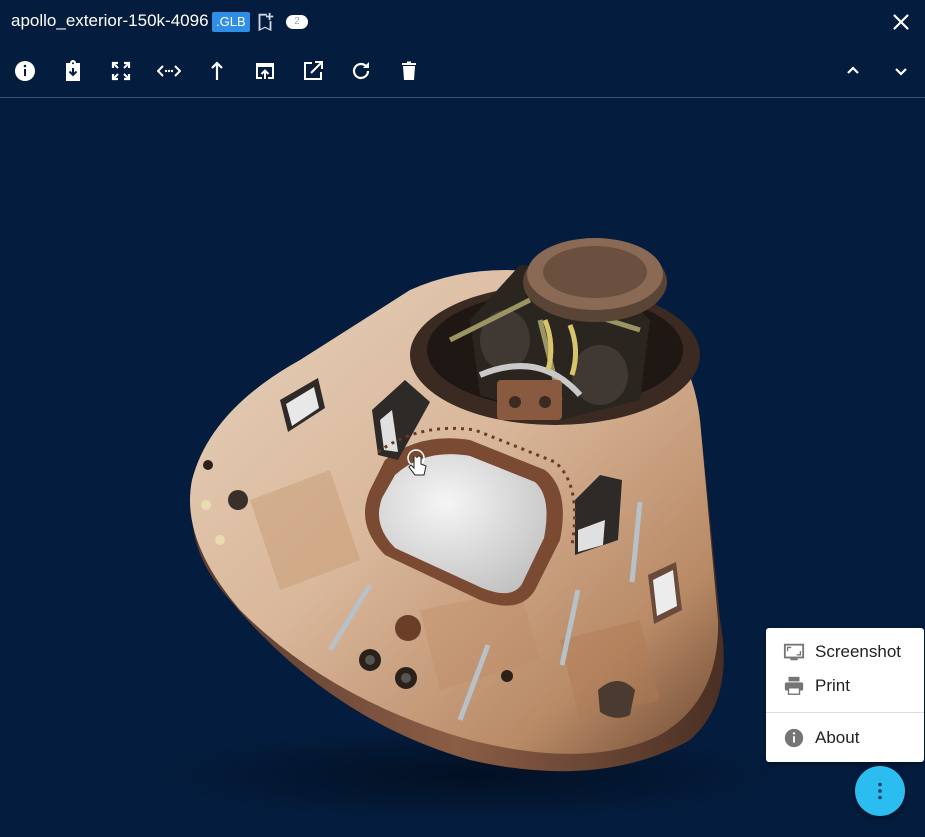 This screenshot has width=925, height=837. I want to click on title-bar: apollo_exterior-150k-4096 .GLB 2, so click(462, 22).